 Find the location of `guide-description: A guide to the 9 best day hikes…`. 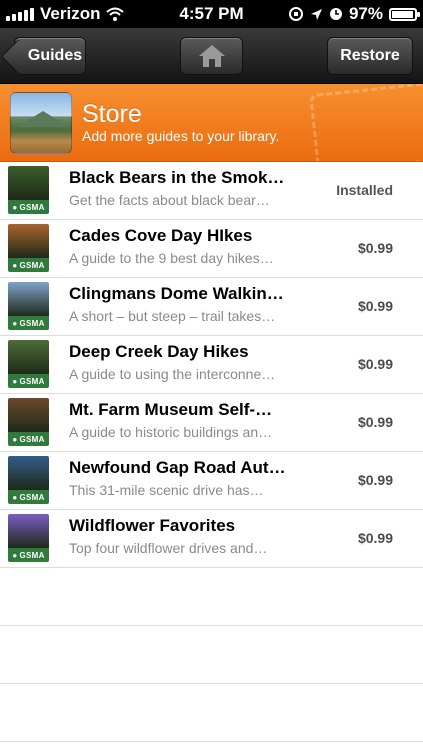

guide-description: A guide to the 9 best day hikes… is located at coordinates (171, 258).